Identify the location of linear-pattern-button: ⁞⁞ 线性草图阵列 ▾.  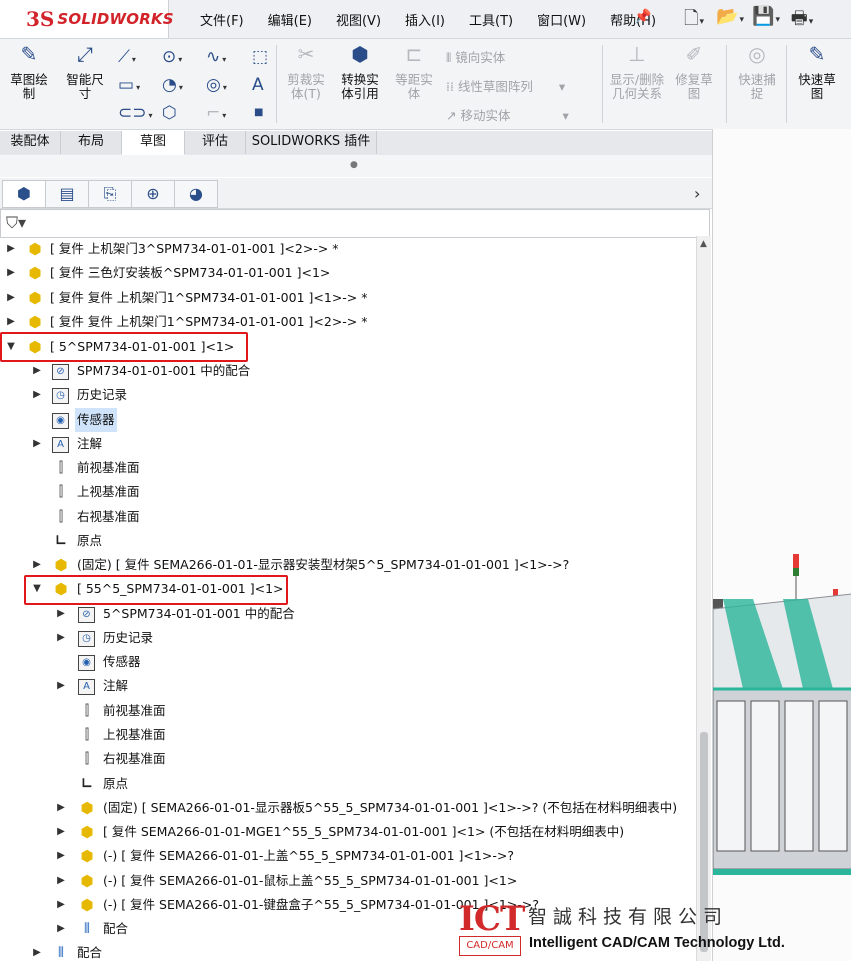
(505, 85).